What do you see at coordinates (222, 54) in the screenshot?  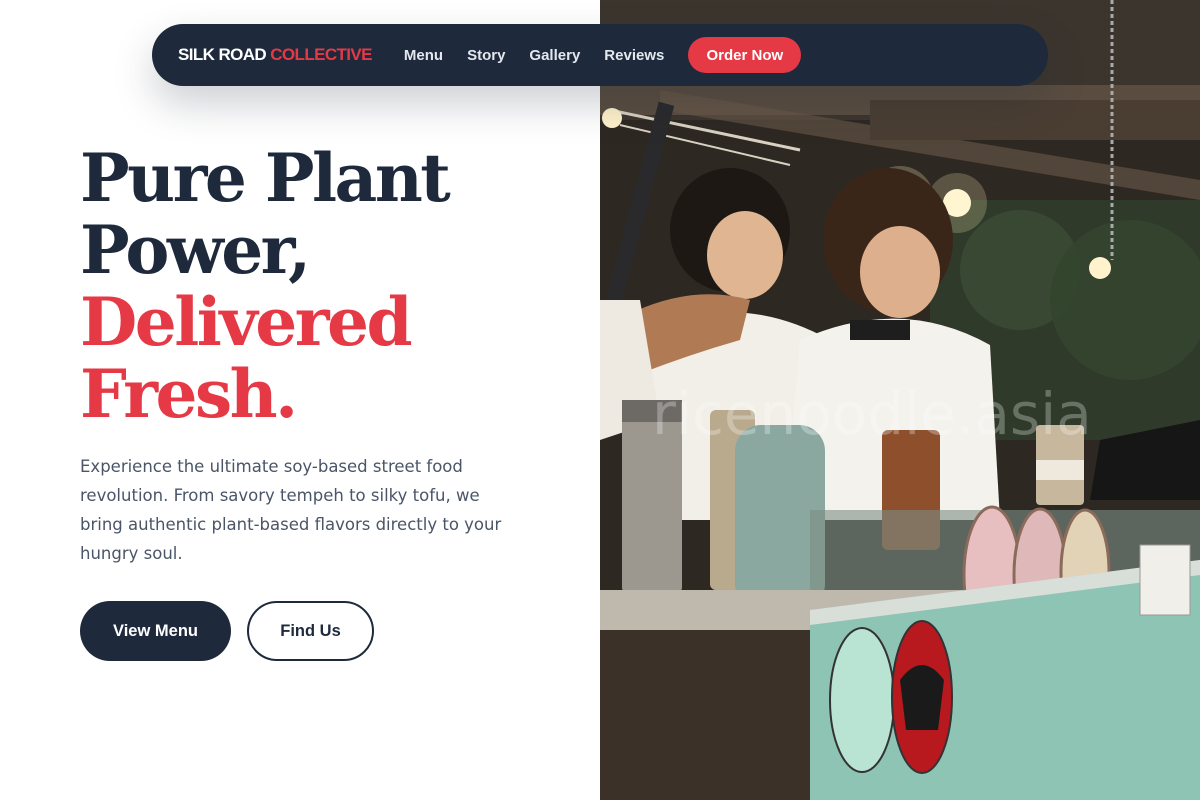 I see `brand-primary: SILK ROAD` at bounding box center [222, 54].